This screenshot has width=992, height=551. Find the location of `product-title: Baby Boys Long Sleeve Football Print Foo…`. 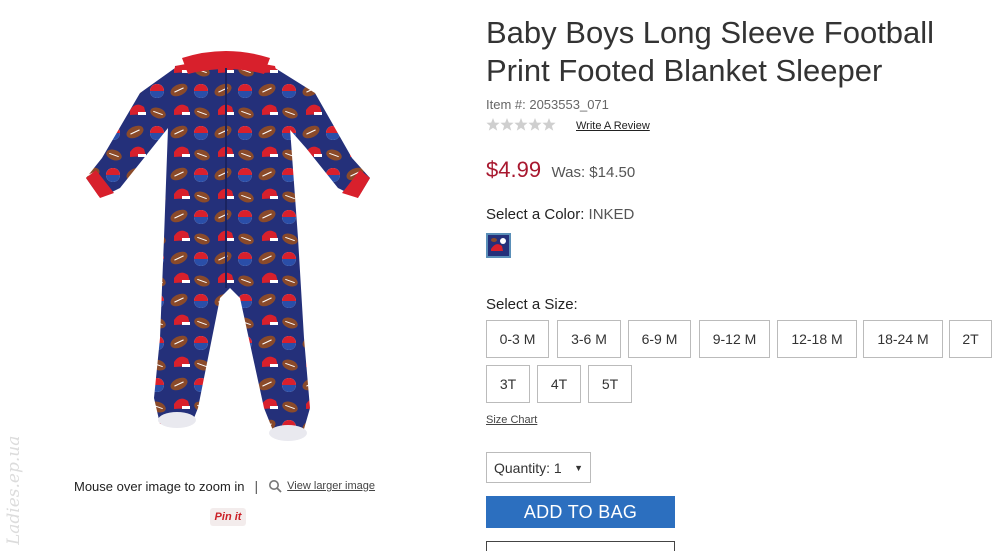

product-title: Baby Boys Long Sleeve Football Print Foo… is located at coordinates (710, 51).